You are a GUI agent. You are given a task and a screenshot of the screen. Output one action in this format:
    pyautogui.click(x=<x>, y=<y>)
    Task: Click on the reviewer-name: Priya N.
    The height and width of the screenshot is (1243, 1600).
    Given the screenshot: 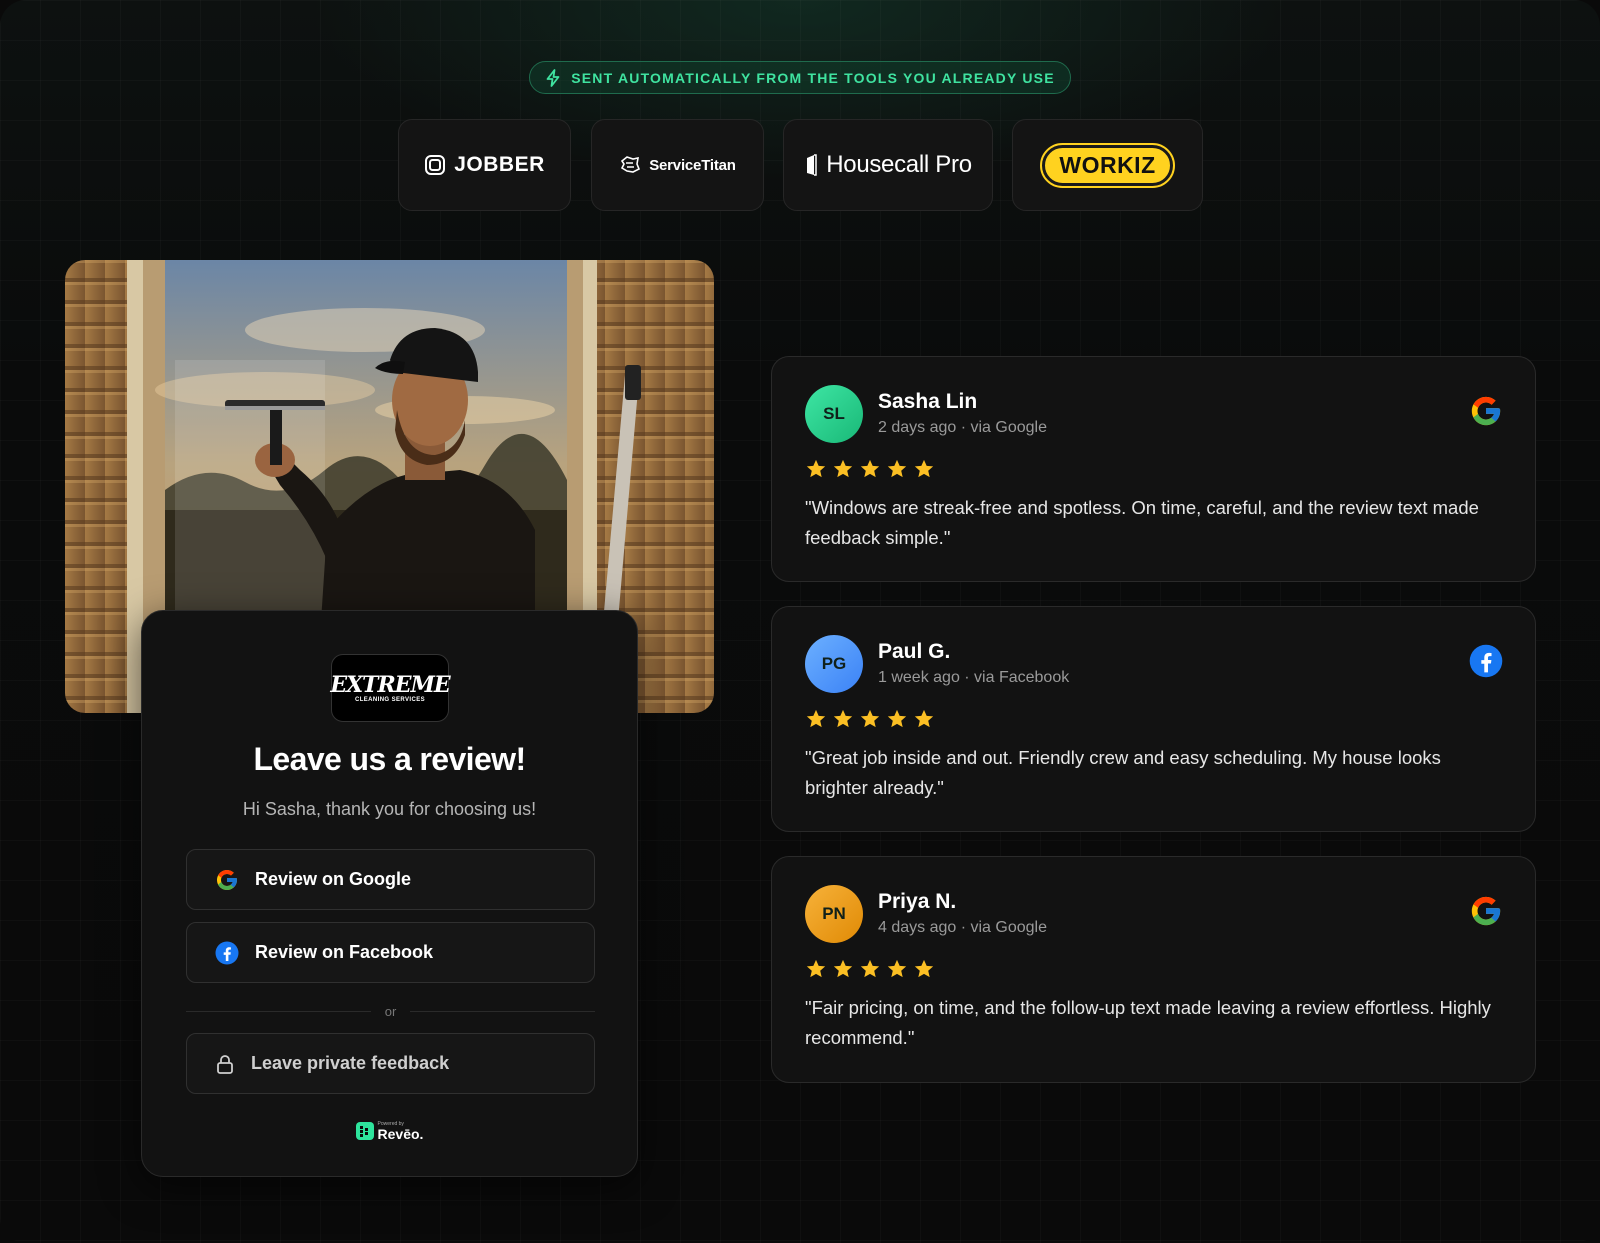 What is the action you would take?
    pyautogui.click(x=917, y=901)
    